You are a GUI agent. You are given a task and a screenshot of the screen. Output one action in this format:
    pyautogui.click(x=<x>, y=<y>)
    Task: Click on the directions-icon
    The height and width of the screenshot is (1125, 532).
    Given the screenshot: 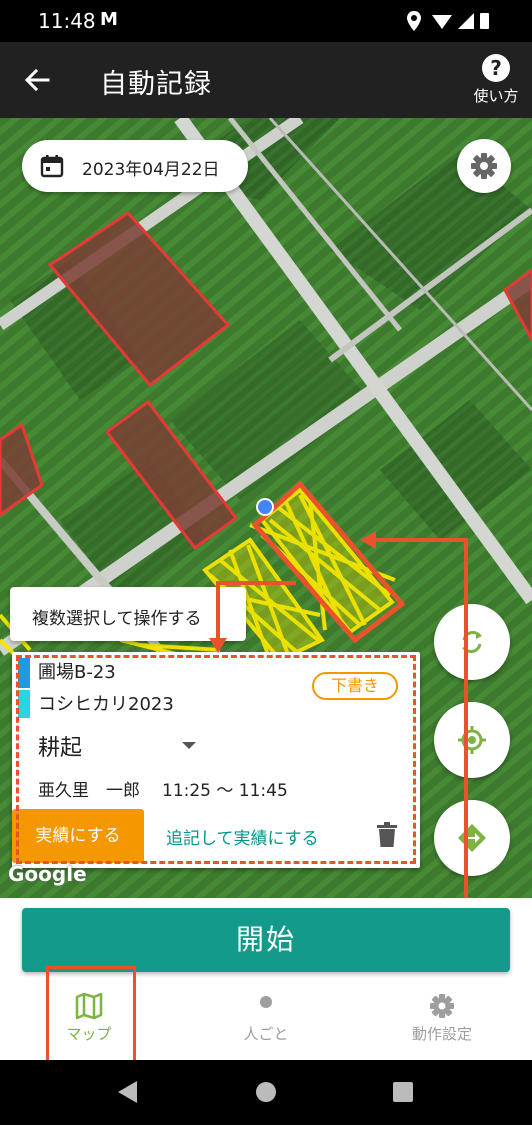 What is the action you would take?
    pyautogui.click(x=472, y=838)
    